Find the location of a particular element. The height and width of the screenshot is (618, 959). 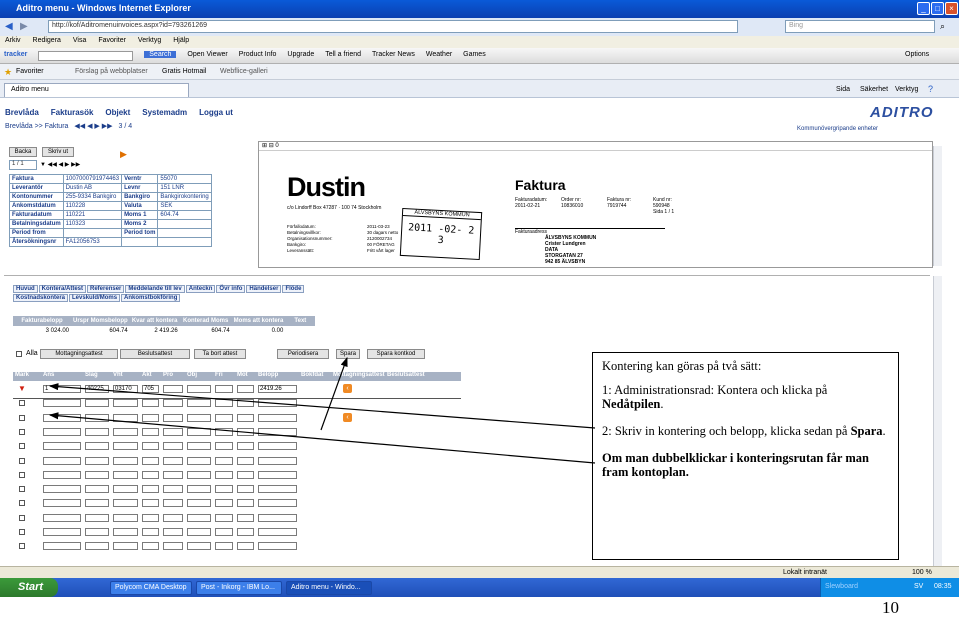

task-polycom: Polycom CMA Desktop is located at coordinates (151, 588).